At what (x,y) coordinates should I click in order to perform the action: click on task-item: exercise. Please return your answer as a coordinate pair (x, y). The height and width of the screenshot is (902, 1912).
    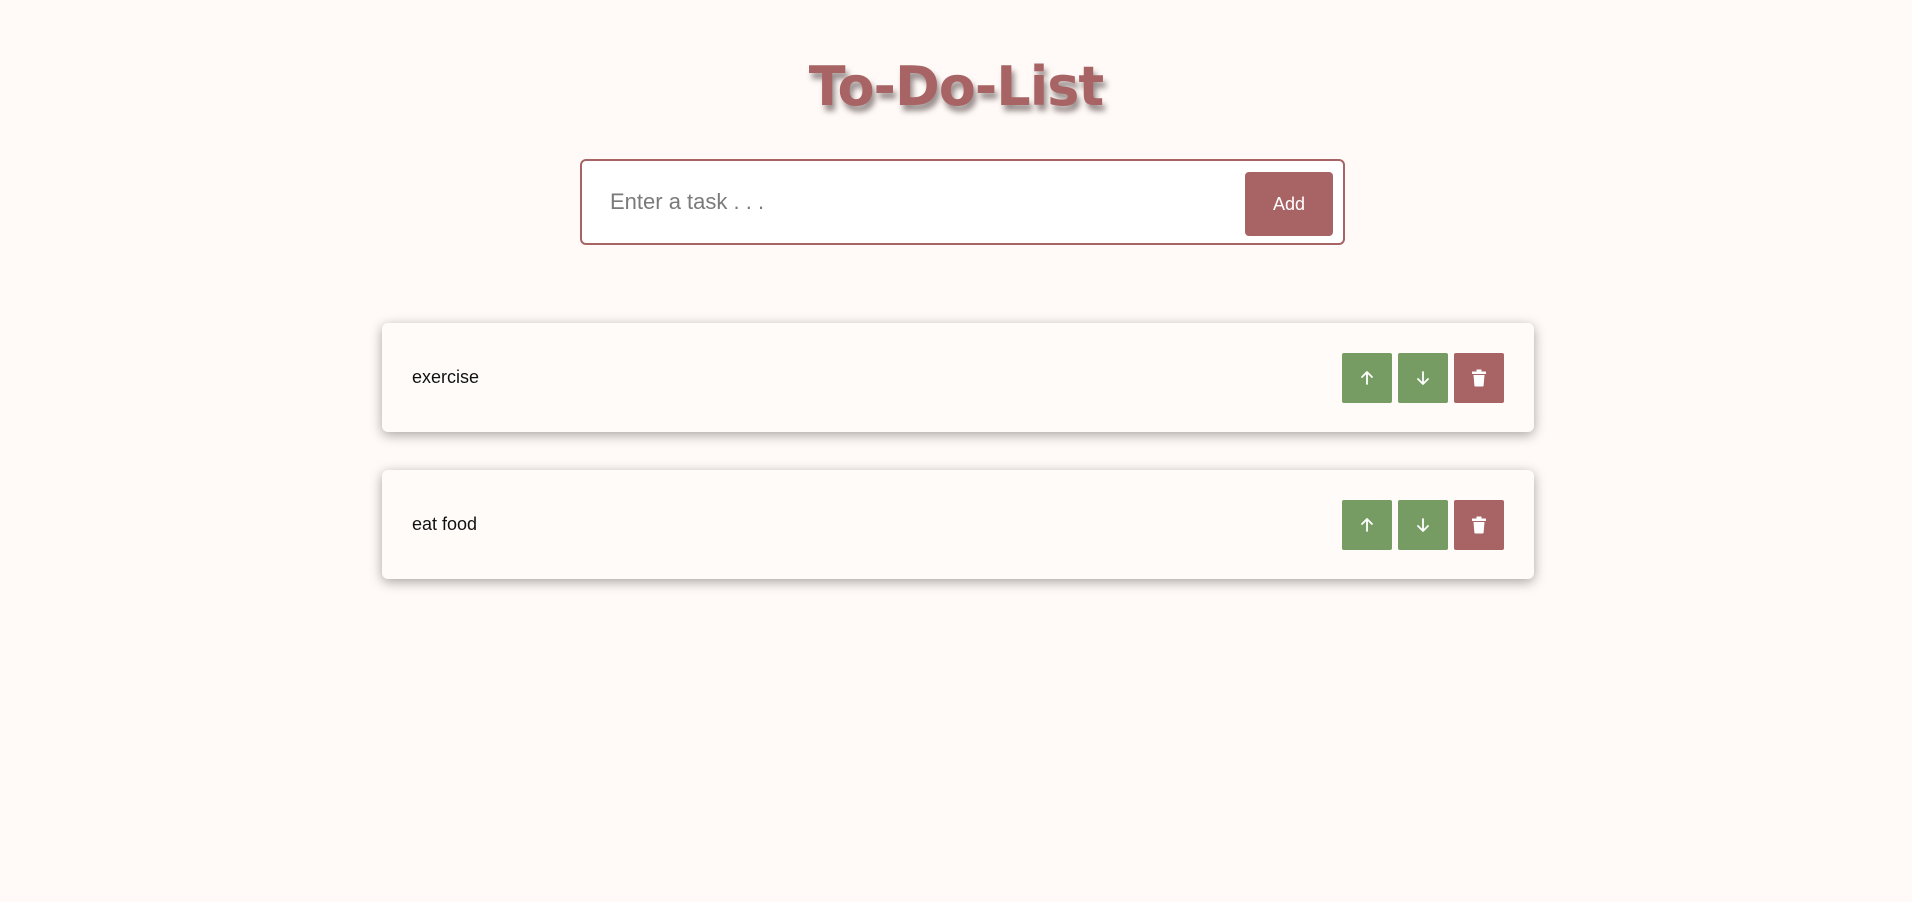
    Looking at the image, I should click on (958, 377).